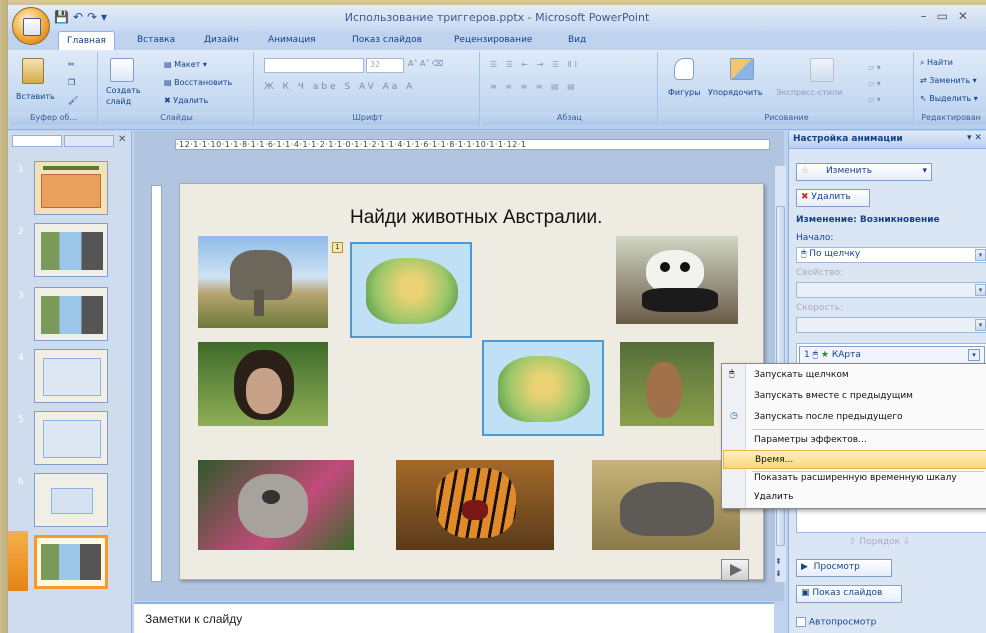  Describe the element at coordinates (37, 141) in the screenshot. I see `slides-tab` at that location.